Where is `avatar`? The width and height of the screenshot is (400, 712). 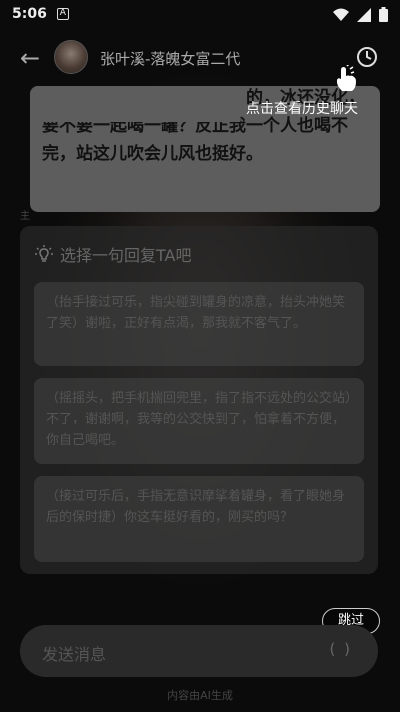
avatar is located at coordinates (71, 57).